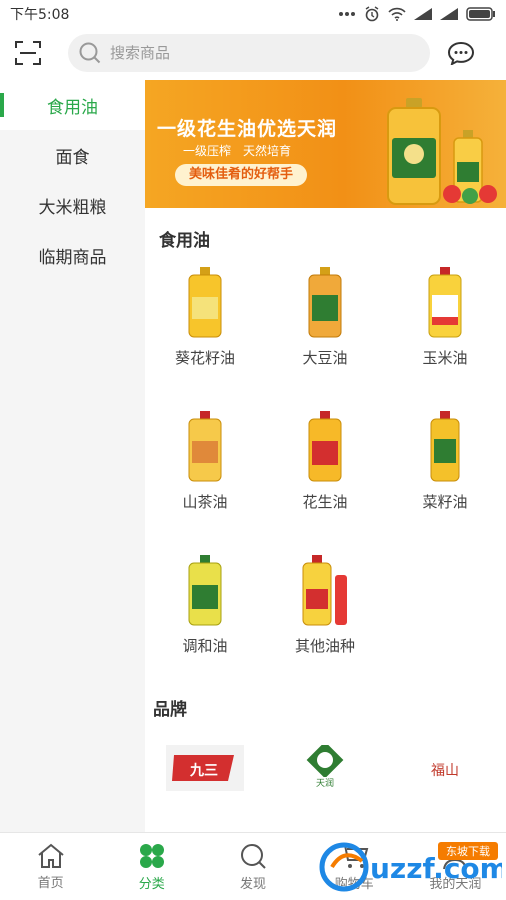 The width and height of the screenshot is (506, 900). I want to click on category-sunflower-oil: 葵花籽油, so click(205, 329).